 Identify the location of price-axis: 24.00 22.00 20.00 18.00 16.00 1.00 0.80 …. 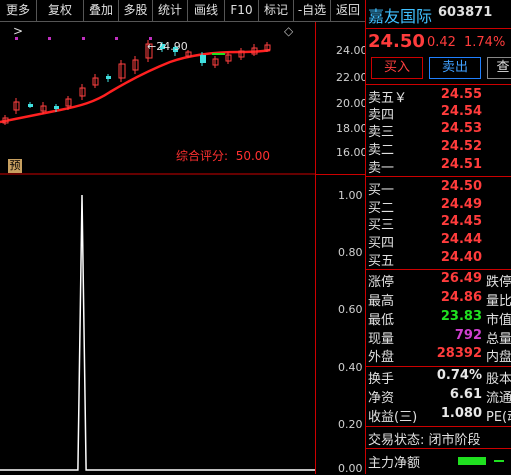
(341, 248).